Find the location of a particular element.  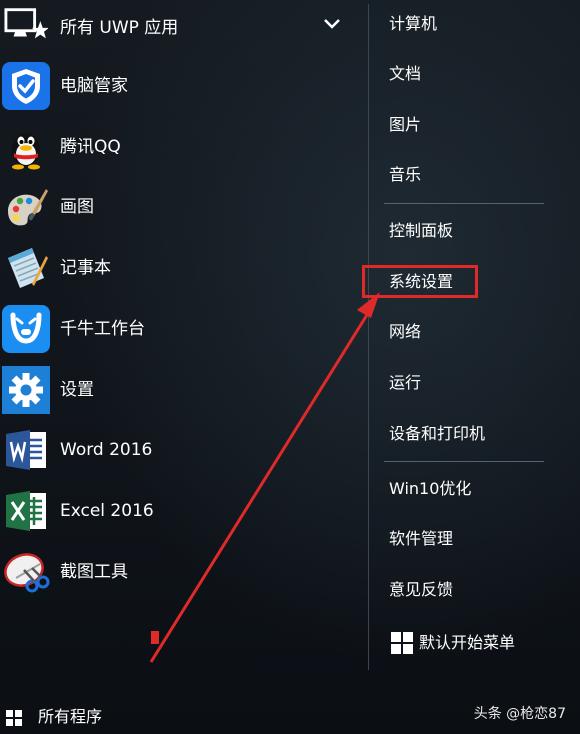

app-label: 腾讯QQ is located at coordinates (90, 147).